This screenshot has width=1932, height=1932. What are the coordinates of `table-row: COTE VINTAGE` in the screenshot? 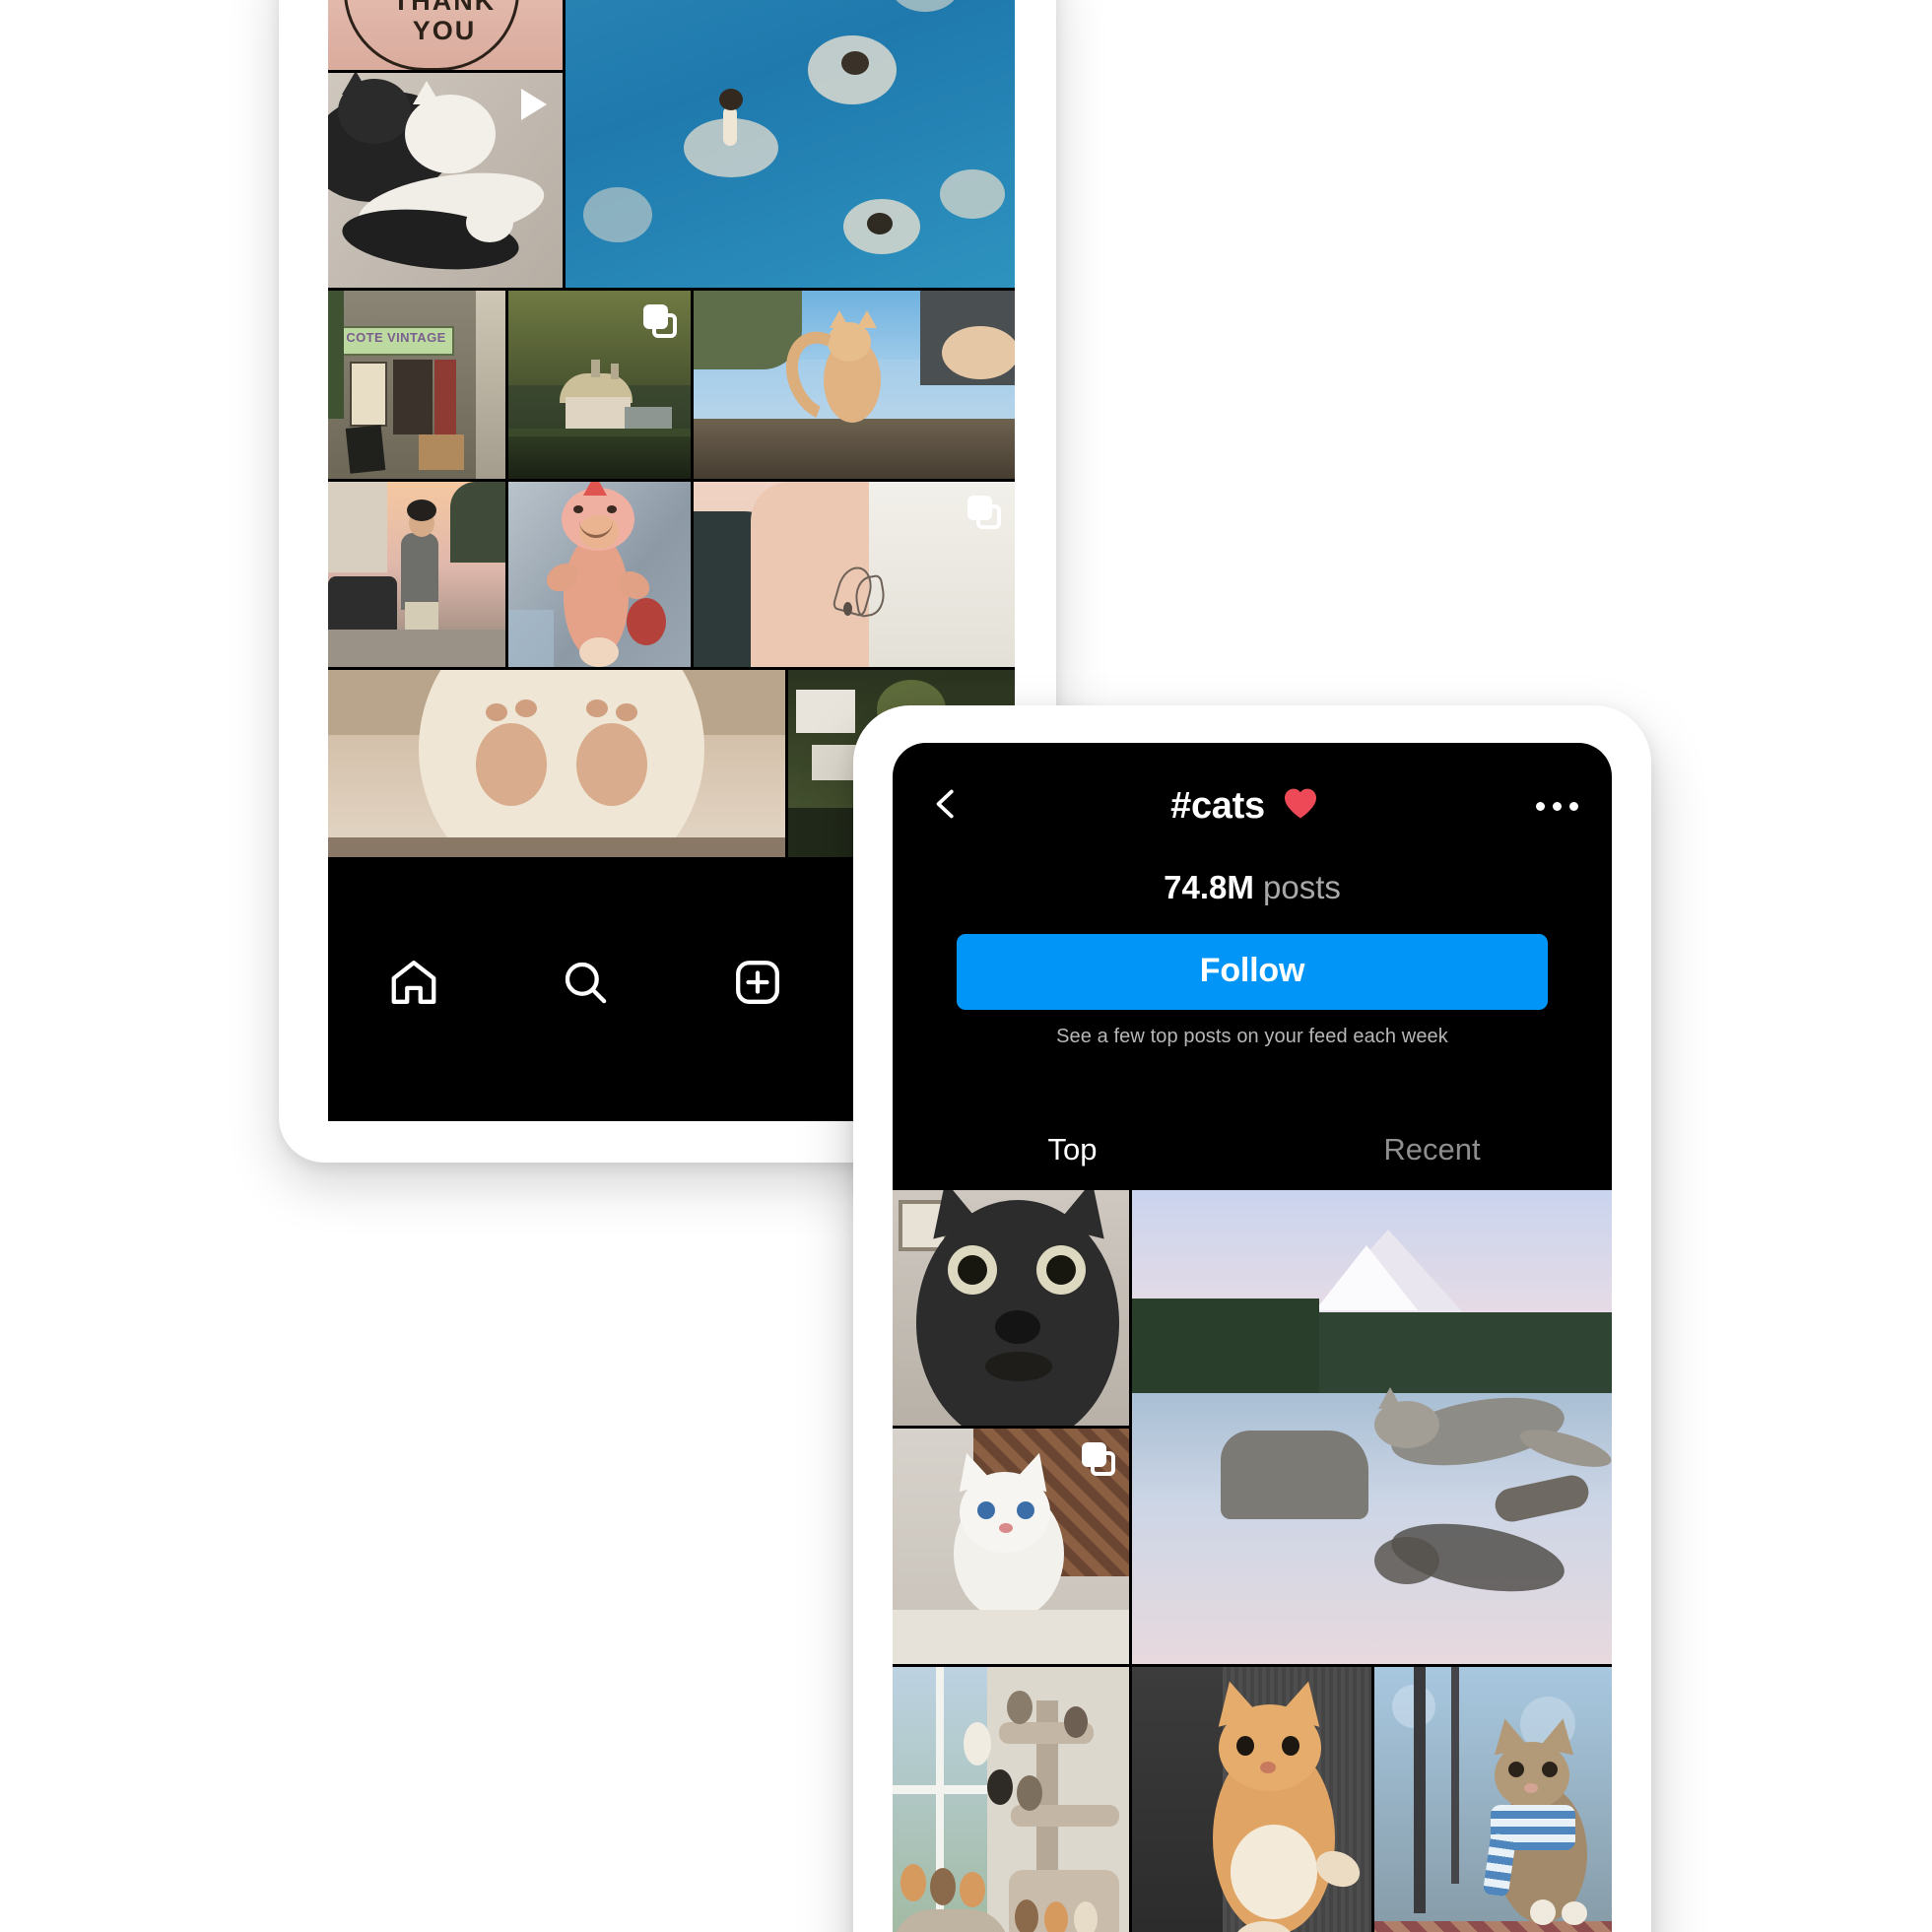 It's located at (671, 385).